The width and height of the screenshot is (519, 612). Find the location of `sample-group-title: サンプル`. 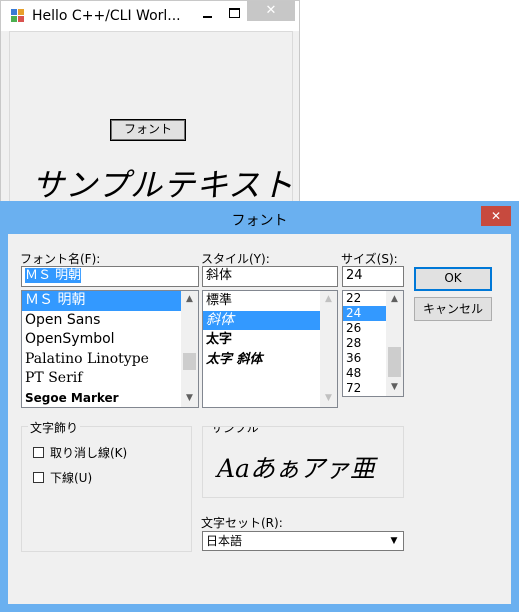

sample-group-title: サンプル is located at coordinates (235, 431).